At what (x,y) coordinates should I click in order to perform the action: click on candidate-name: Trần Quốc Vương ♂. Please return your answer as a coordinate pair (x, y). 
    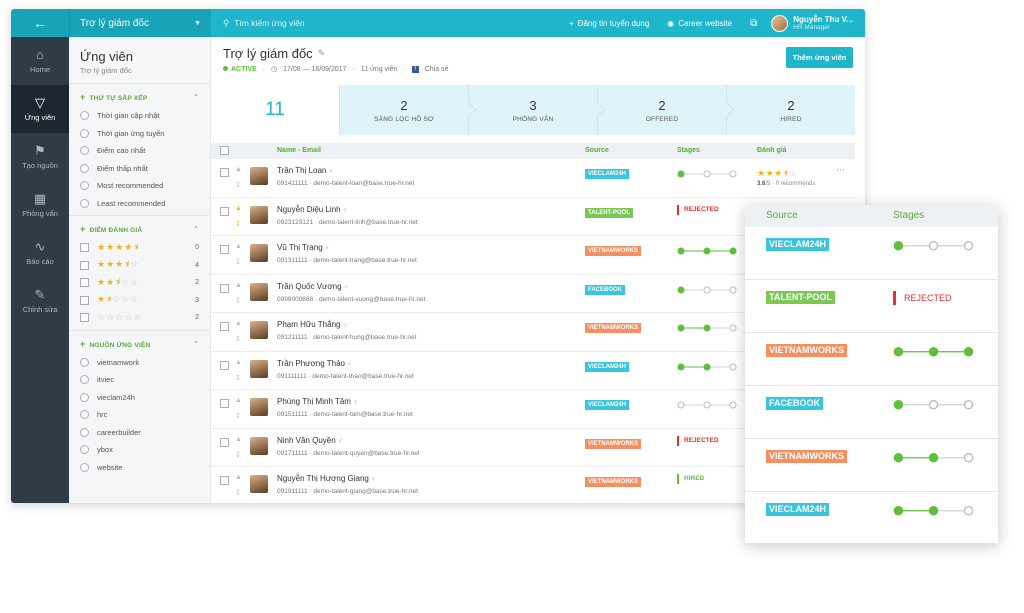
    Looking at the image, I should click on (313, 286).